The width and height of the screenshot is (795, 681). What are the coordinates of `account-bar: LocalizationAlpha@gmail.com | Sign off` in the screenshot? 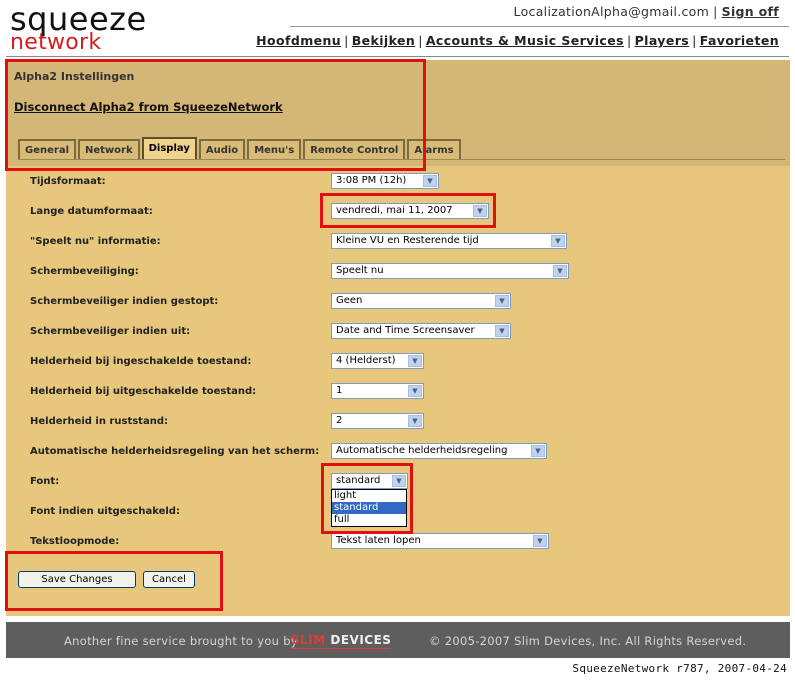 It's located at (646, 11).